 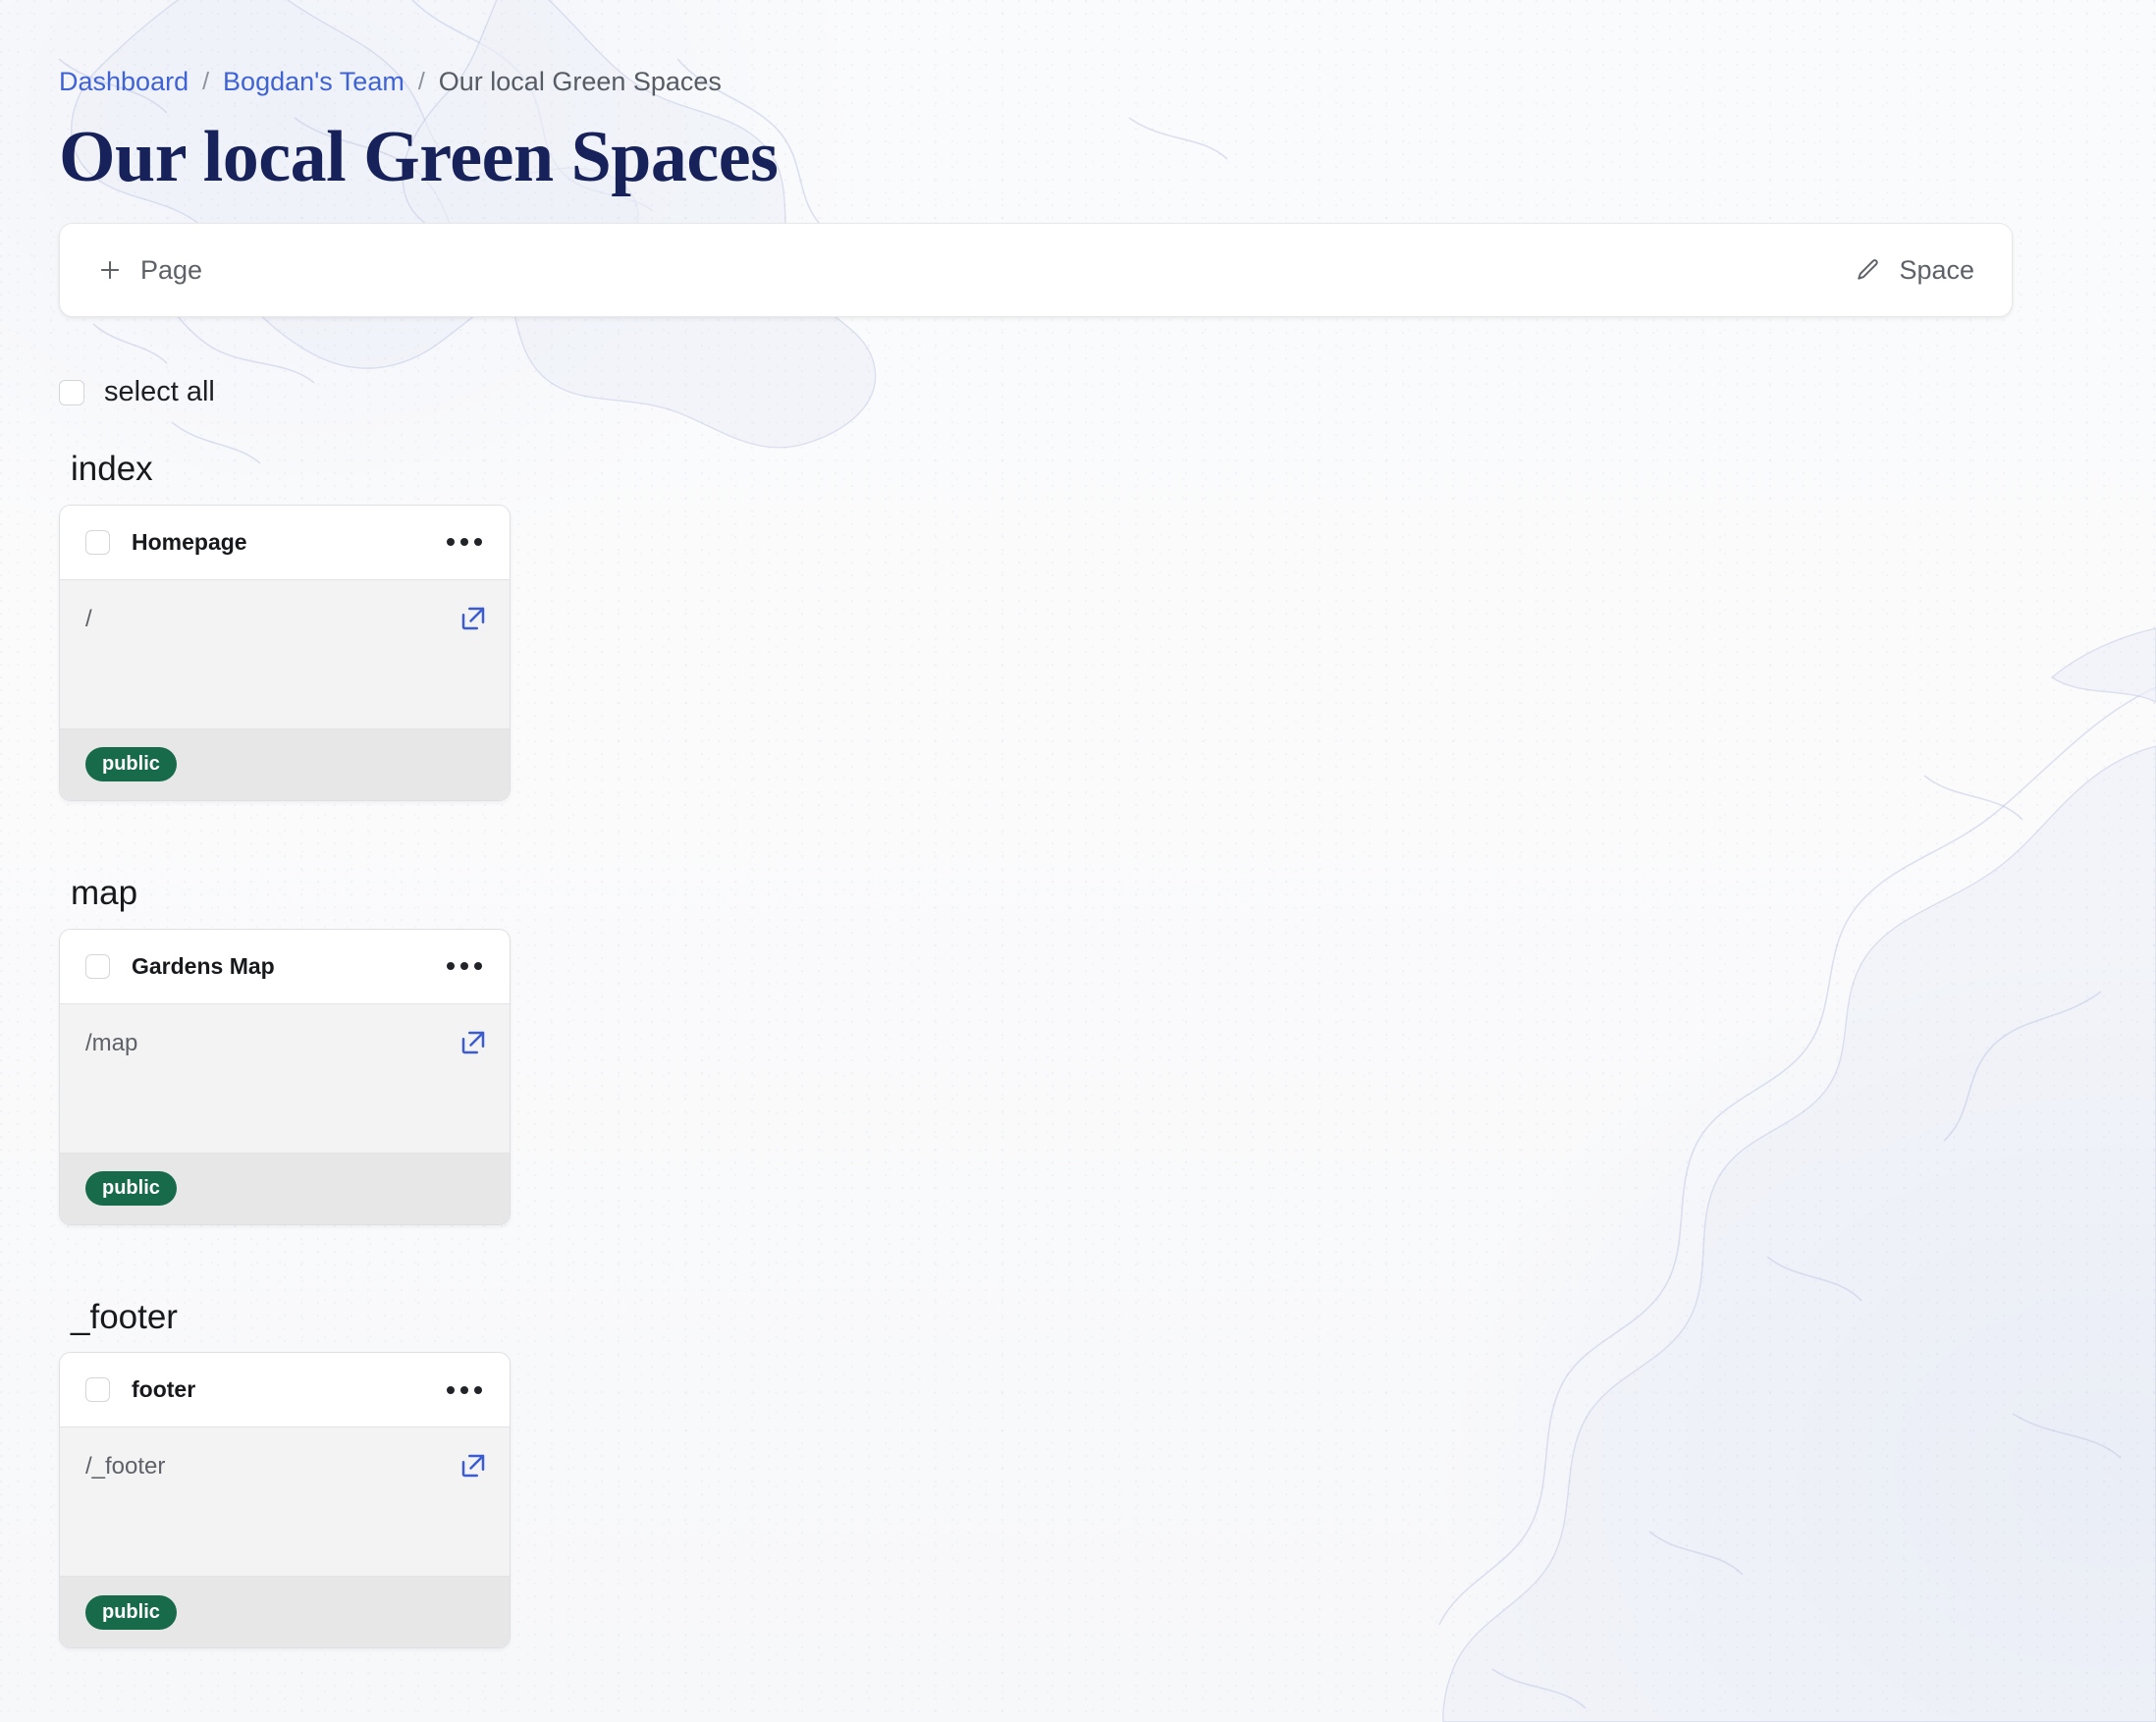 I want to click on page-card-path: /_footer, so click(x=126, y=1466).